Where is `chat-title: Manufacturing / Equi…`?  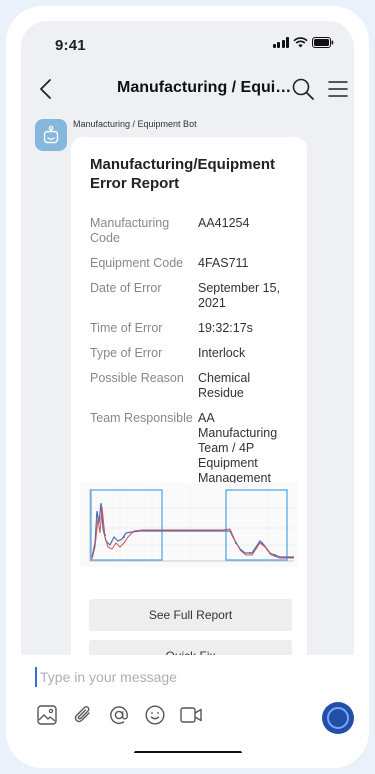 chat-title: Manufacturing / Equi… is located at coordinates (204, 87).